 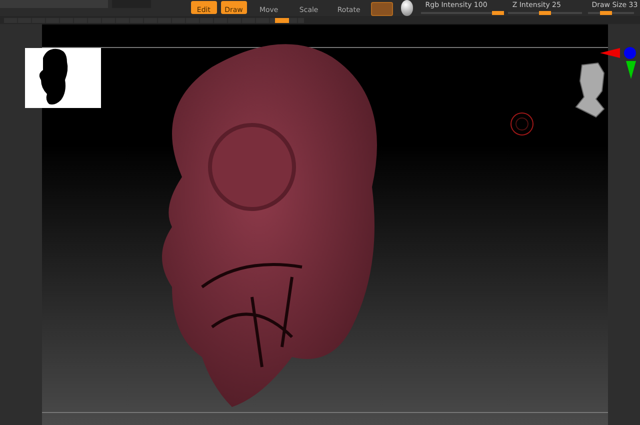 I want to click on material-sphere-icon, so click(x=407, y=8).